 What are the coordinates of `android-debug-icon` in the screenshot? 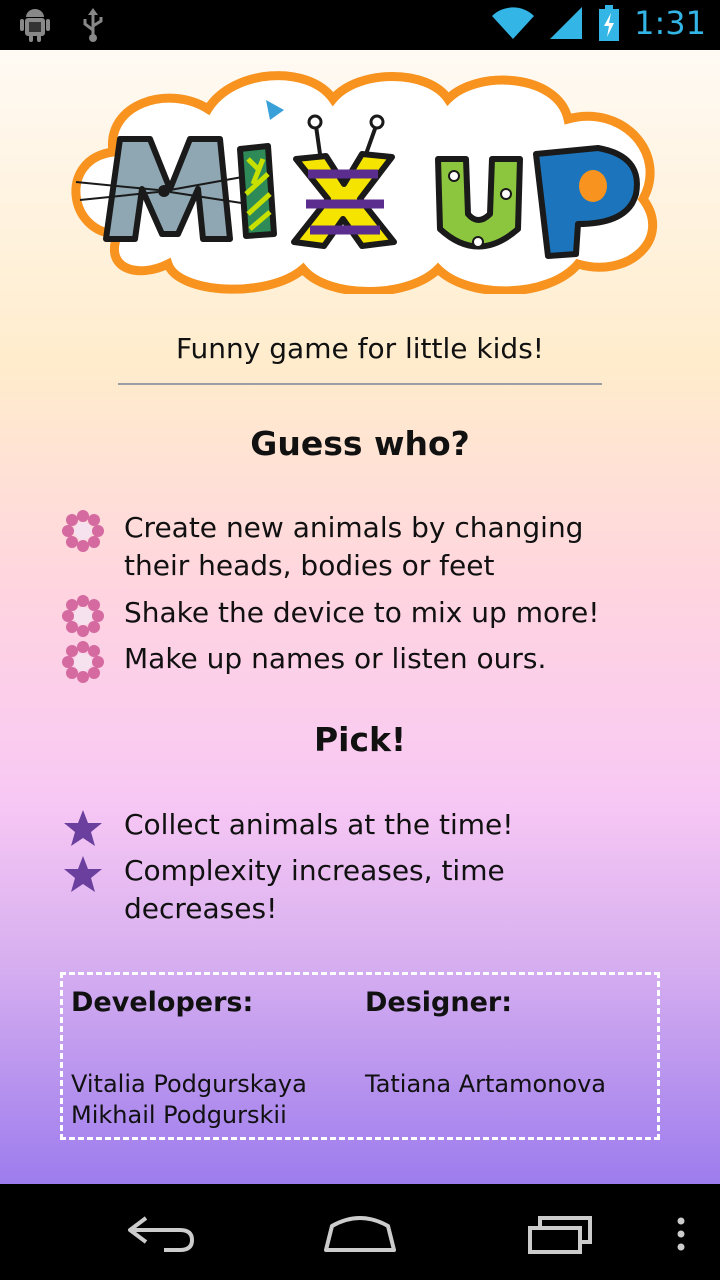 It's located at (35, 25).